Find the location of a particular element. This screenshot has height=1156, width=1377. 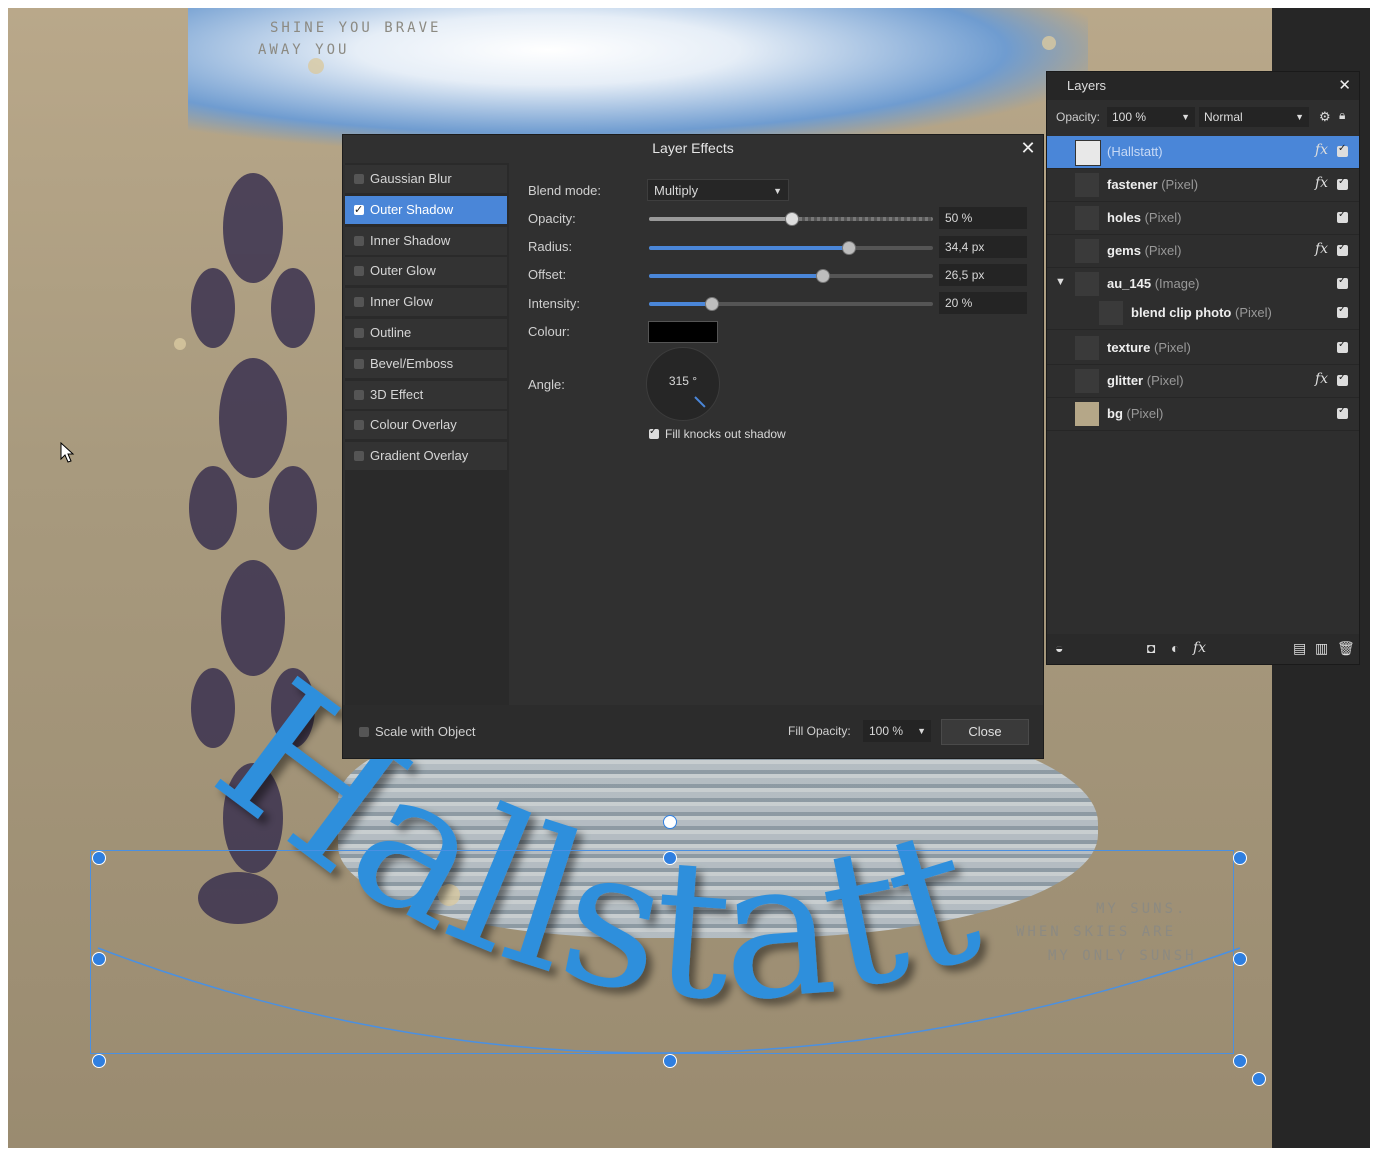

layer-row: blend clip photo (Pixel) is located at coordinates (1203, 313).